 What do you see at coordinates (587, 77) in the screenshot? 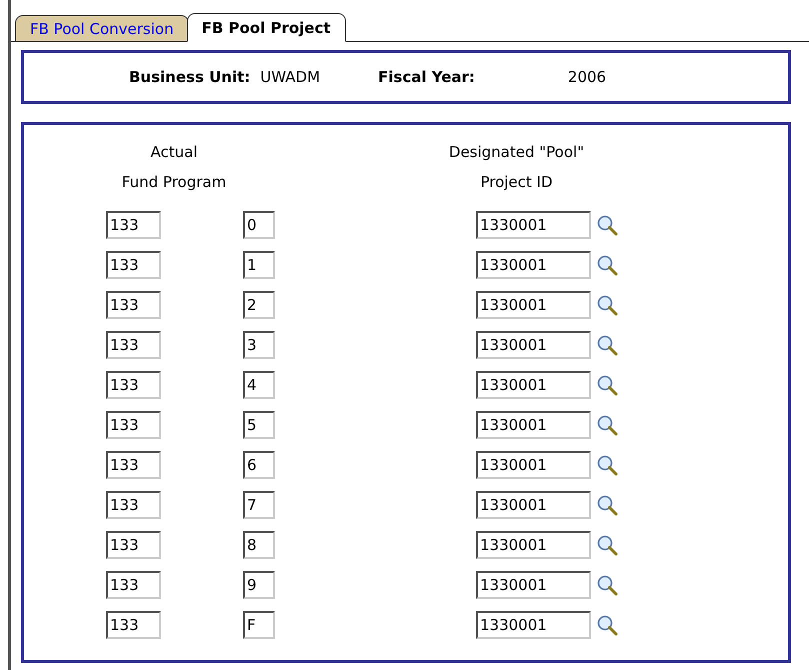
I see `field-value: 2006` at bounding box center [587, 77].